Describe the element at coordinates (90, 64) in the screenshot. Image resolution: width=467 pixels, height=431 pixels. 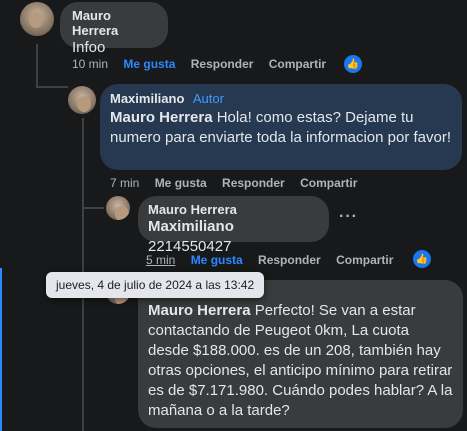
I see `comment-time: 10 min` at that location.